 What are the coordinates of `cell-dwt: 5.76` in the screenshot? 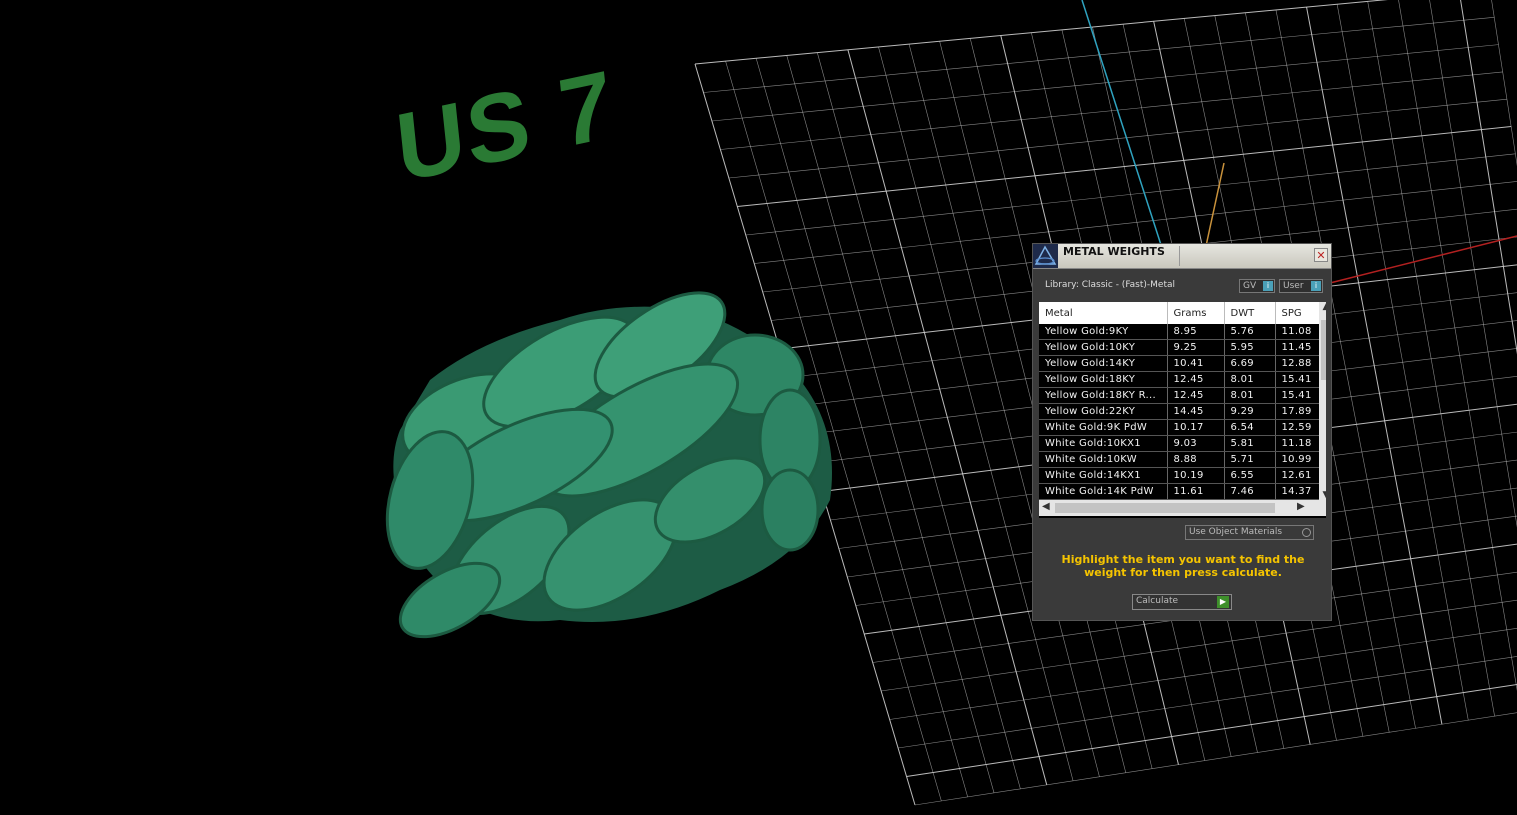 It's located at (1250, 332).